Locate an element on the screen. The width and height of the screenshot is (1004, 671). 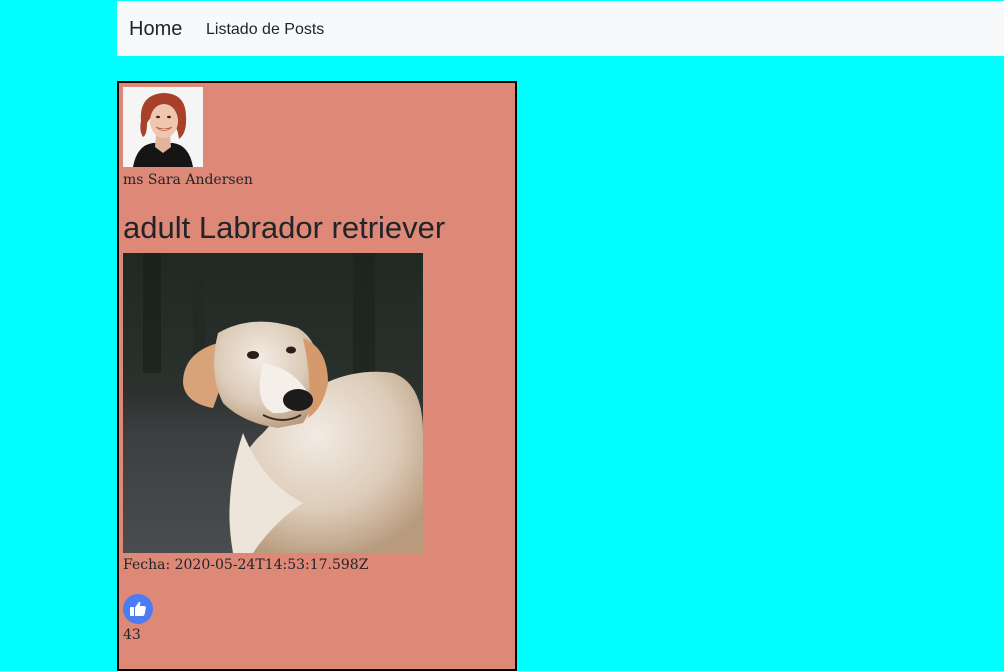
author-avatar is located at coordinates (163, 127).